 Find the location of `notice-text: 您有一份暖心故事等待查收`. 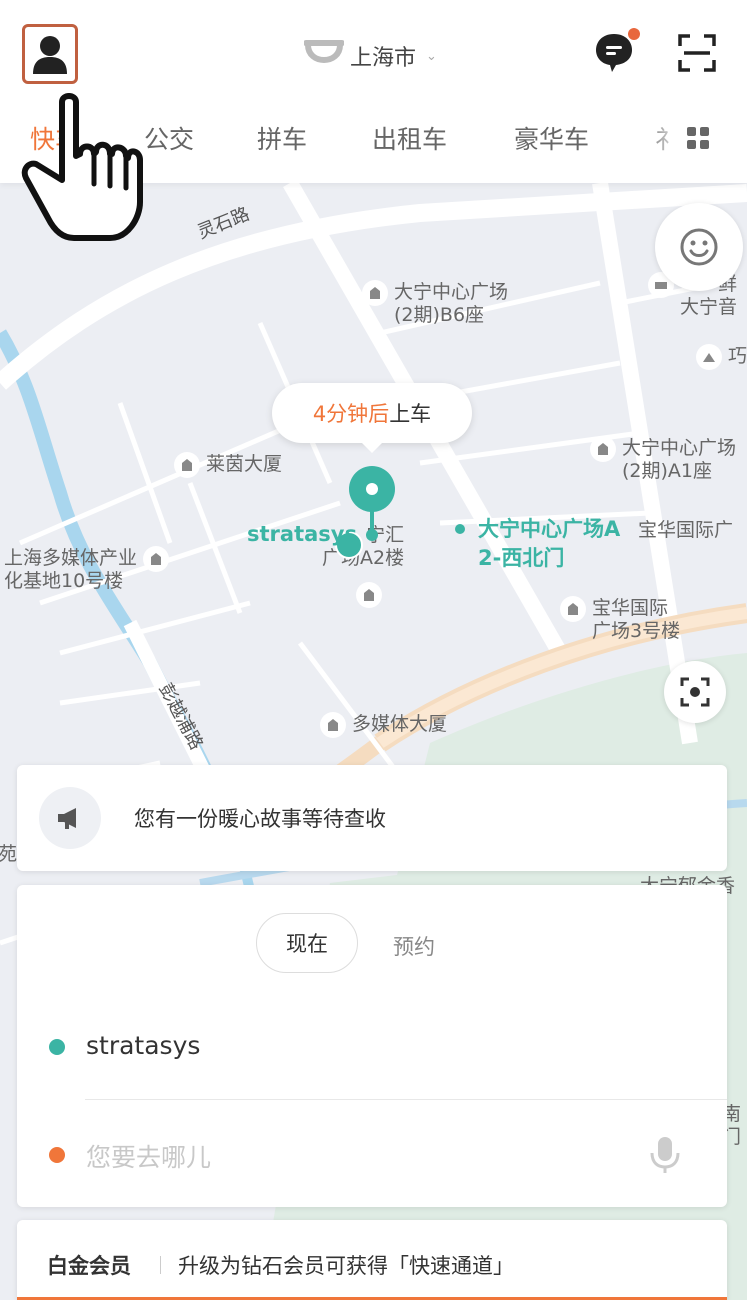

notice-text: 您有一份暖心故事等待查收 is located at coordinates (260, 819).